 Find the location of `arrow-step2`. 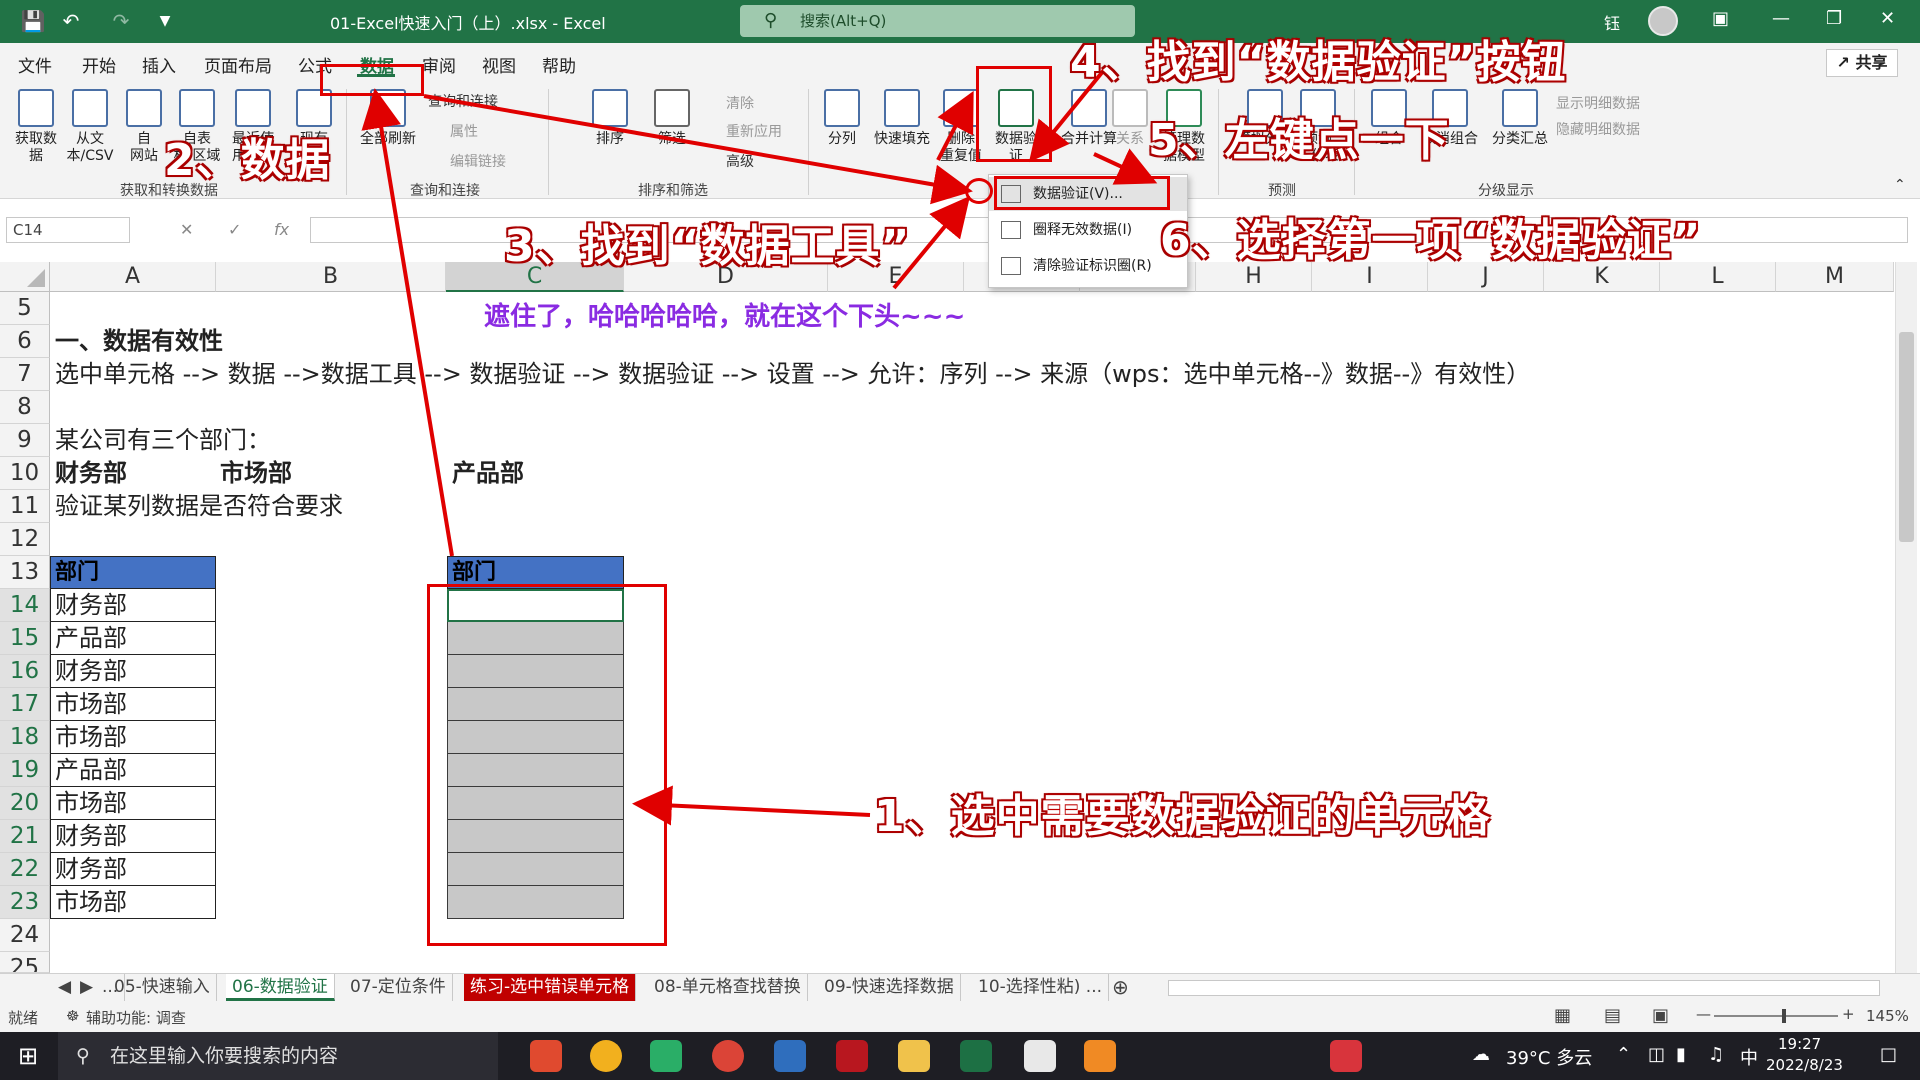

arrow-step2 is located at coordinates (407, 322).